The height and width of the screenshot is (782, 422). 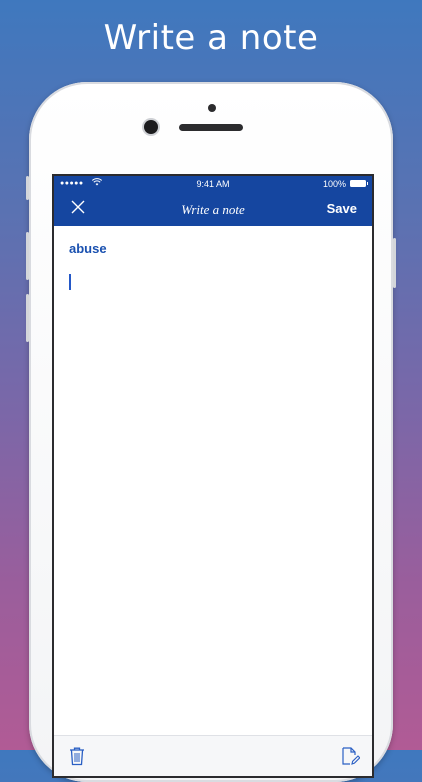 I want to click on text-cursor, so click(x=70, y=282).